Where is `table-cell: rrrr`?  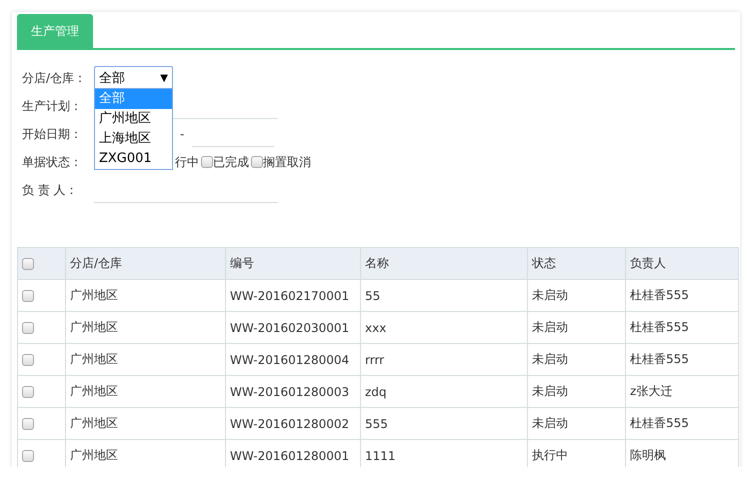
table-cell: rrrr is located at coordinates (444, 360).